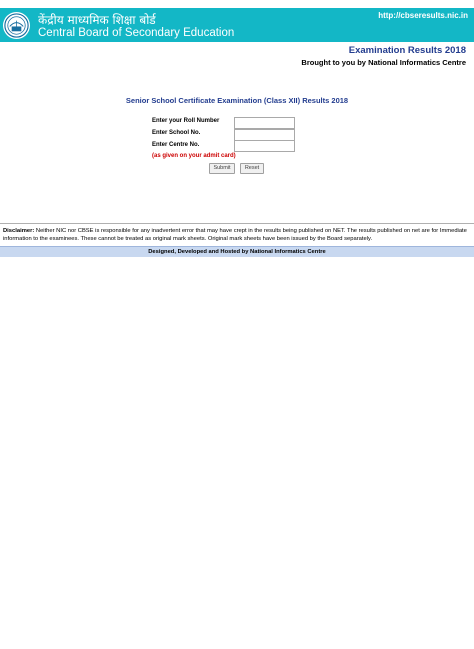  Describe the element at coordinates (264, 146) in the screenshot. I see `centre-number-input` at that location.